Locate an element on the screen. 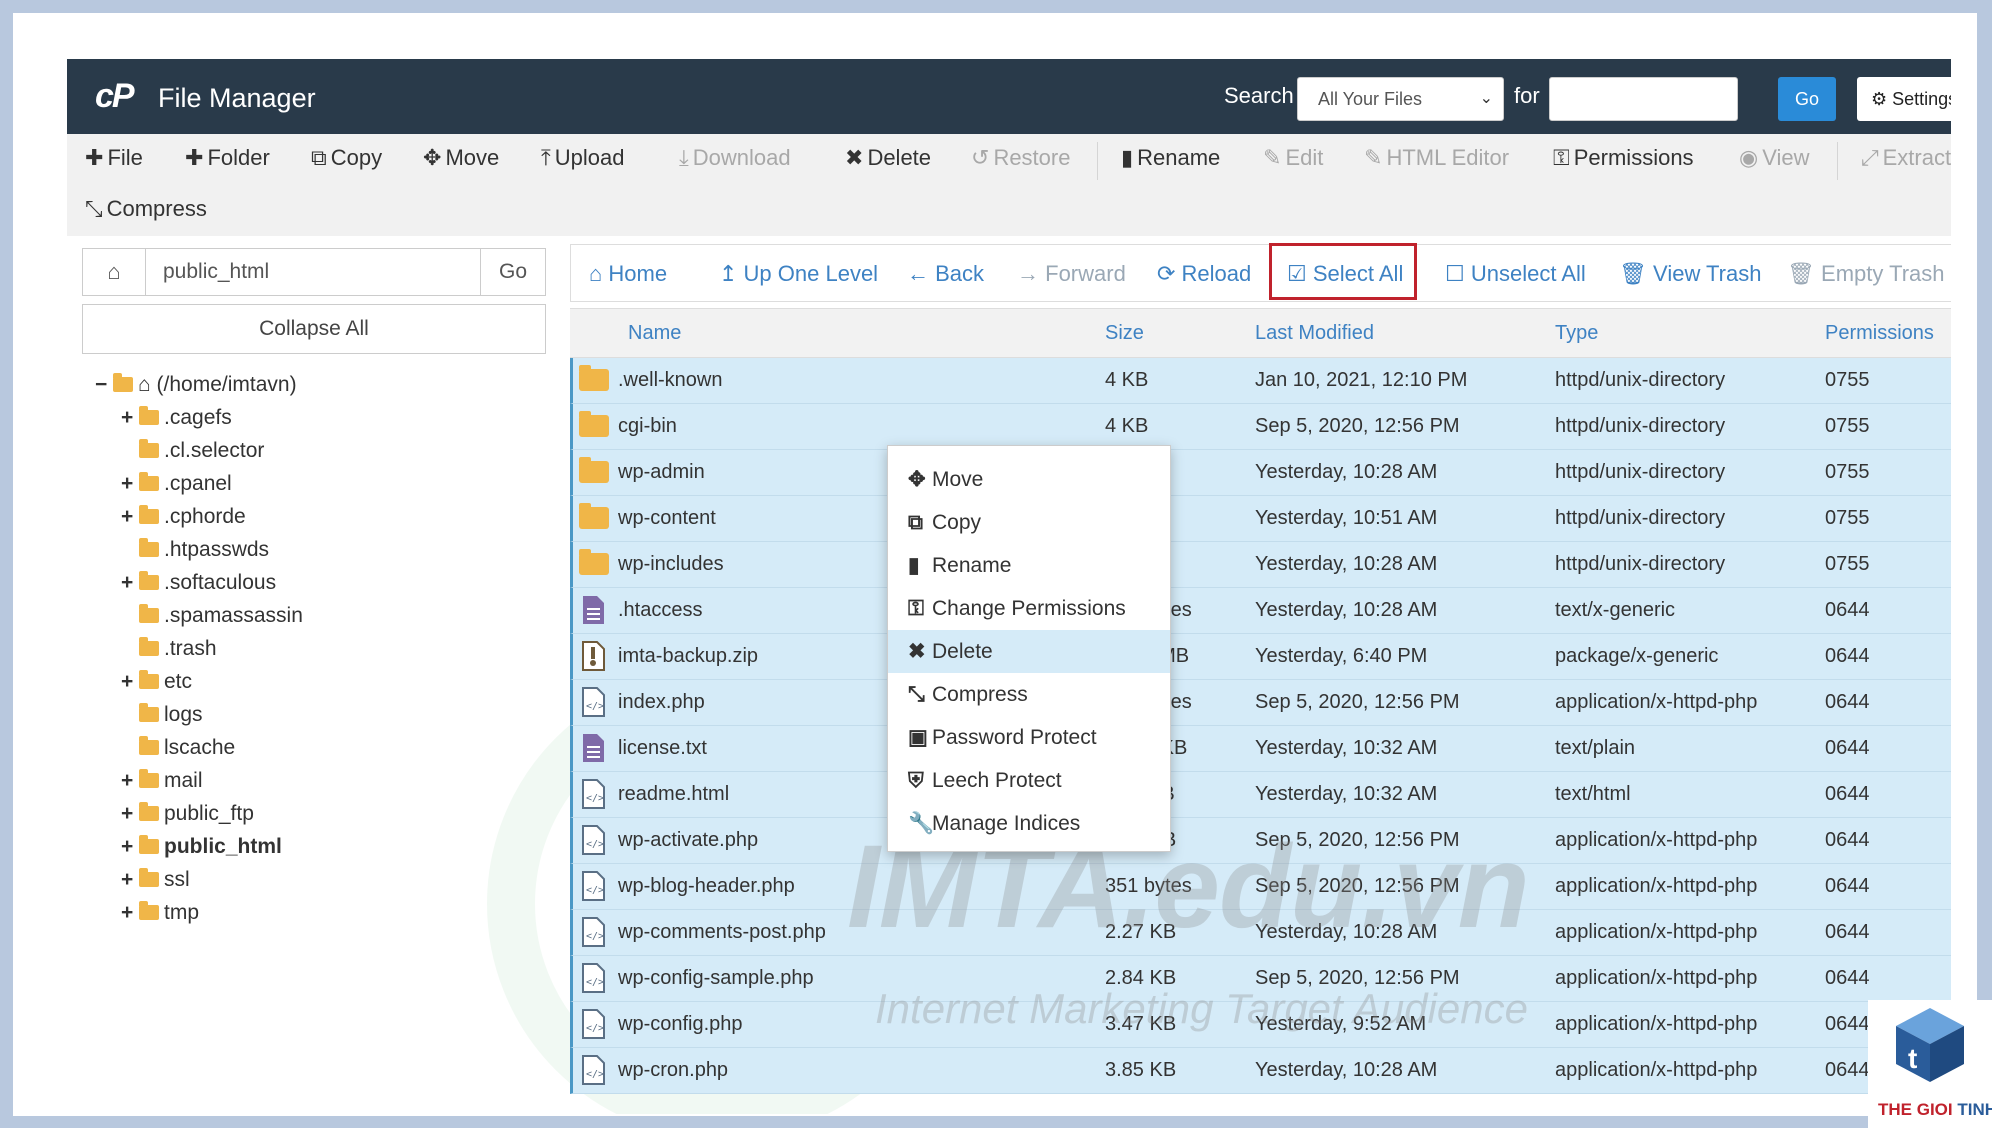  tree-item: + .cpanel is located at coordinates (176, 484).